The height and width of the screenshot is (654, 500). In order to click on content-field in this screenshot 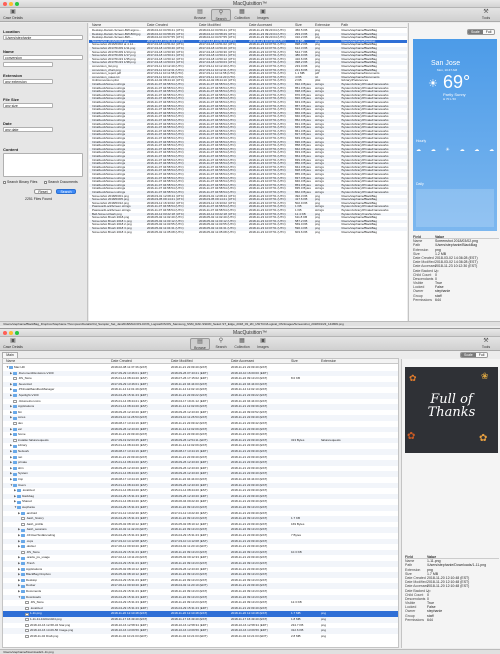, I will do `click(43, 165)`.